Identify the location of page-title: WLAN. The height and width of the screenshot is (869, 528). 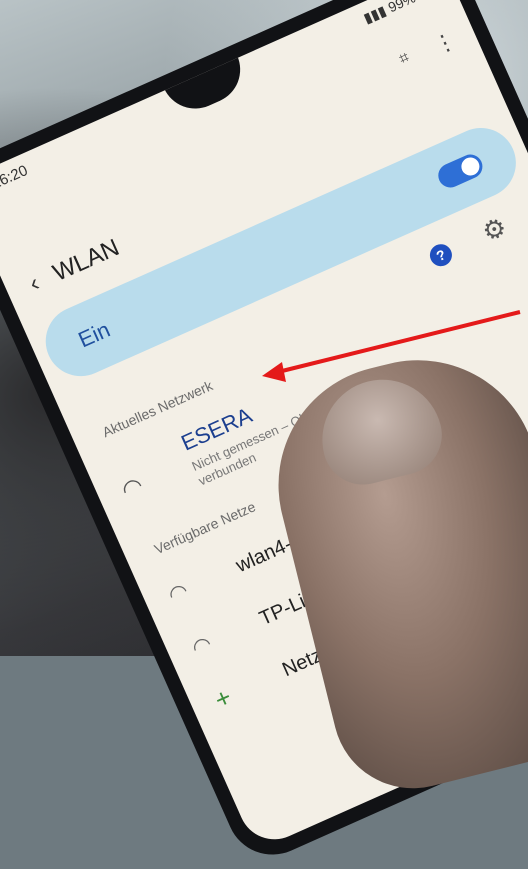
(86, 260).